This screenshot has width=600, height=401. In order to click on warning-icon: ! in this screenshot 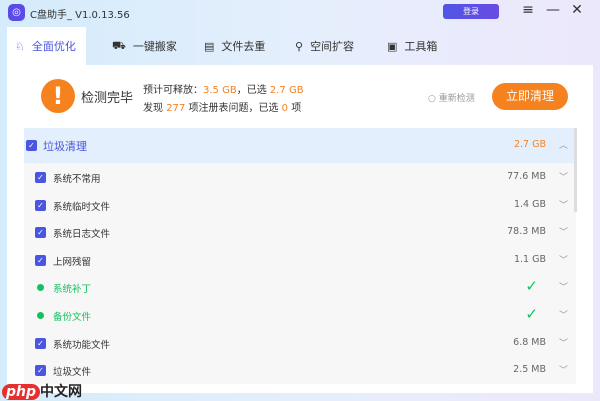, I will do `click(58, 96)`.